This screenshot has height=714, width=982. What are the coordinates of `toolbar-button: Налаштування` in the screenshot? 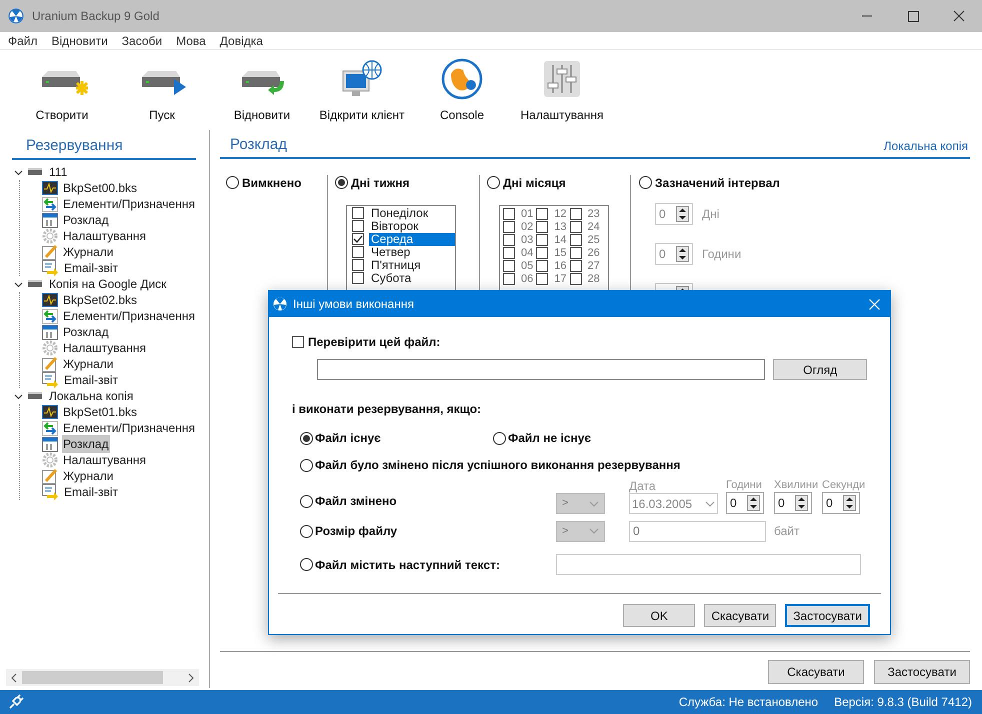 It's located at (562, 91).